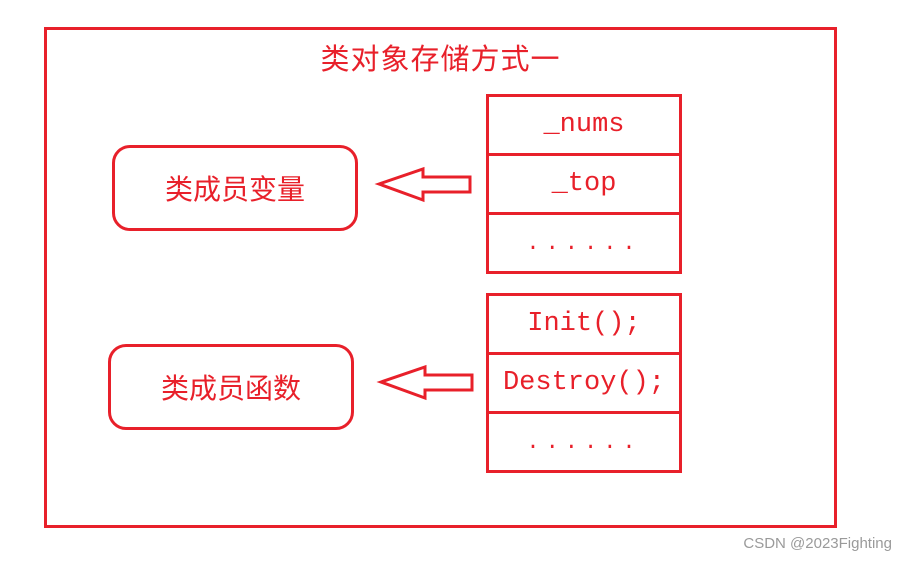 This screenshot has height=564, width=908. I want to click on cell-top: _top, so click(584, 185).